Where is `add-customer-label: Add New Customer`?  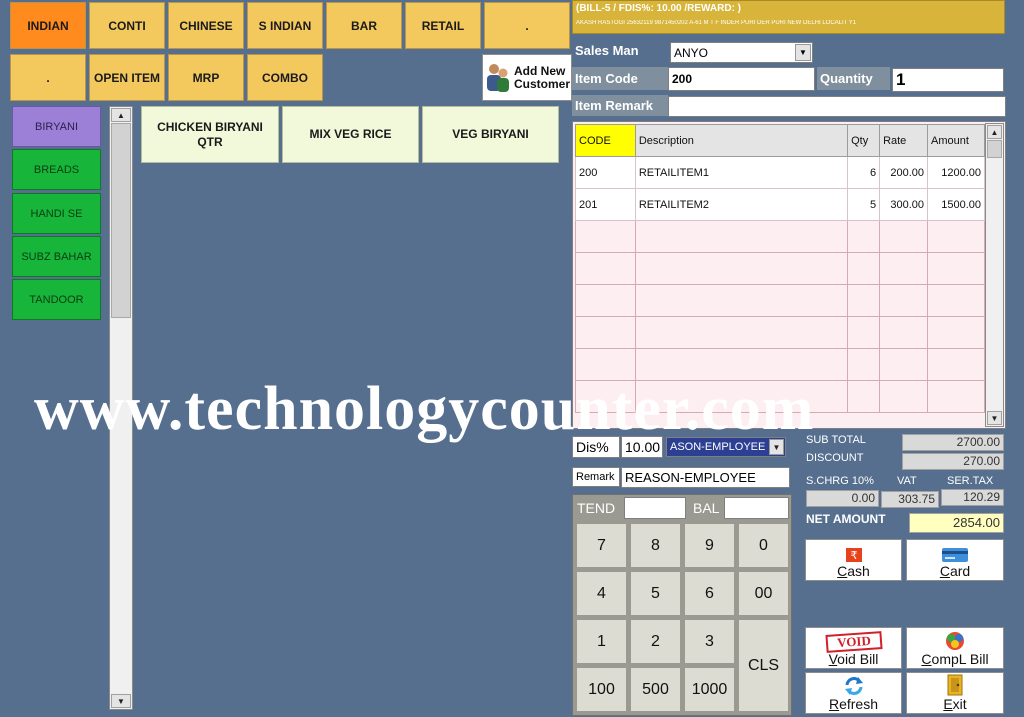 add-customer-label: Add New Customer is located at coordinates (542, 77).